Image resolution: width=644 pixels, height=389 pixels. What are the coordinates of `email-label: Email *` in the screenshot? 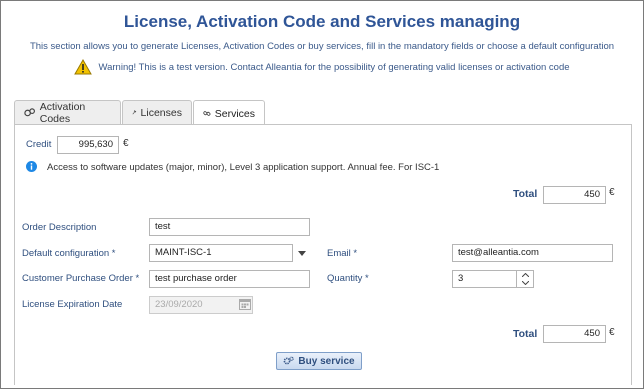 It's located at (342, 253).